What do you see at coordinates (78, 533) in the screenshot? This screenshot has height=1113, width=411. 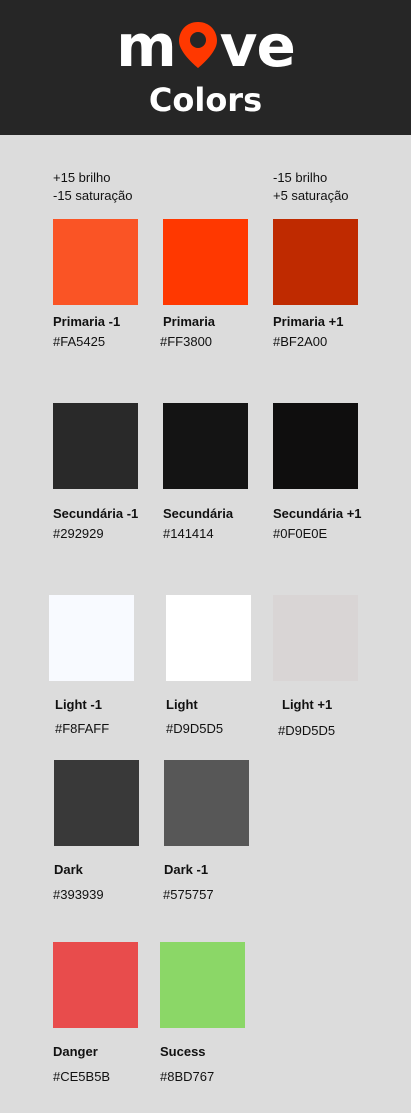 I see `swatch-hex: #292929` at bounding box center [78, 533].